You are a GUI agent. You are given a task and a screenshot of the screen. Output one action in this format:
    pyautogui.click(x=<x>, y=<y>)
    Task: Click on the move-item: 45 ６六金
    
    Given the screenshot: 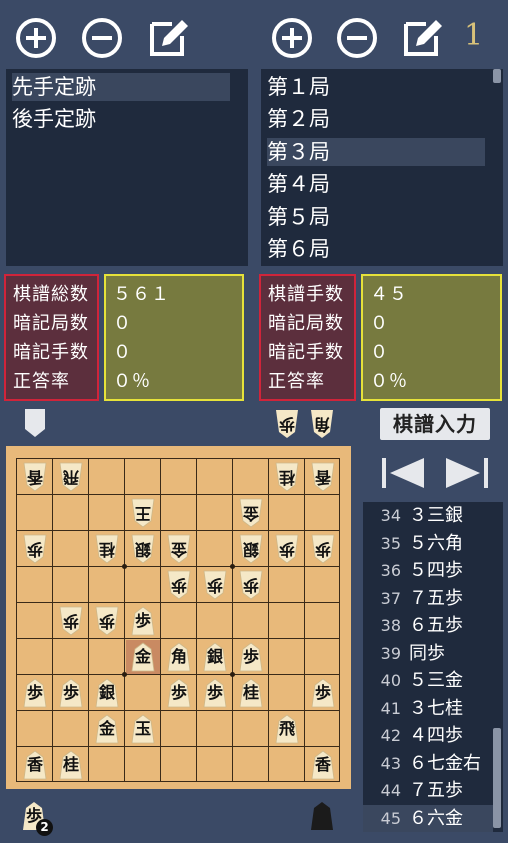 What is the action you would take?
    pyautogui.click(x=428, y=818)
    